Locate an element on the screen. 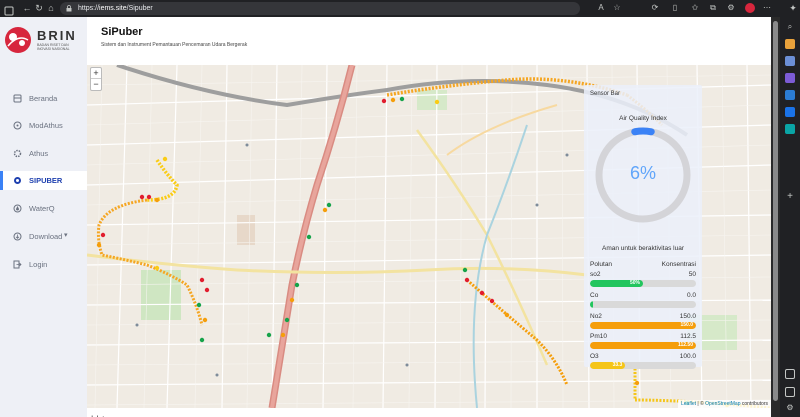 This screenshot has height=417, width=800. add-icon: + is located at coordinates (790, 197).